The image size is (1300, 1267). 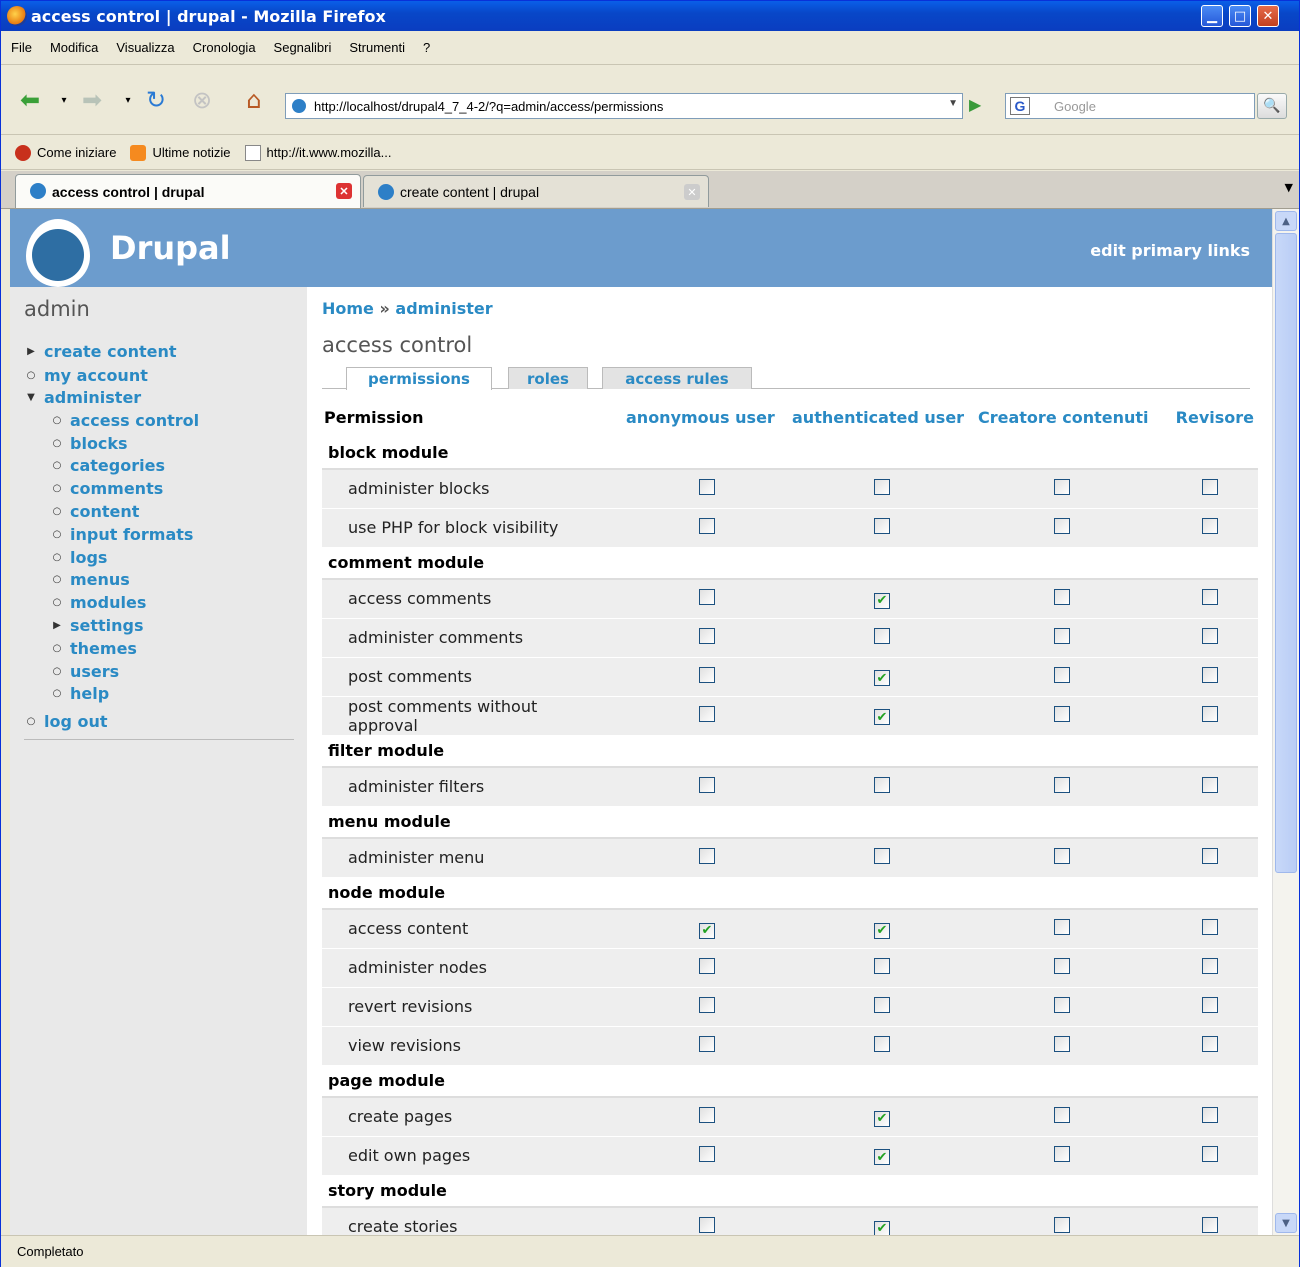 What do you see at coordinates (122, 534) in the screenshot?
I see `sidebar-item-input-formats: ○ input formats` at bounding box center [122, 534].